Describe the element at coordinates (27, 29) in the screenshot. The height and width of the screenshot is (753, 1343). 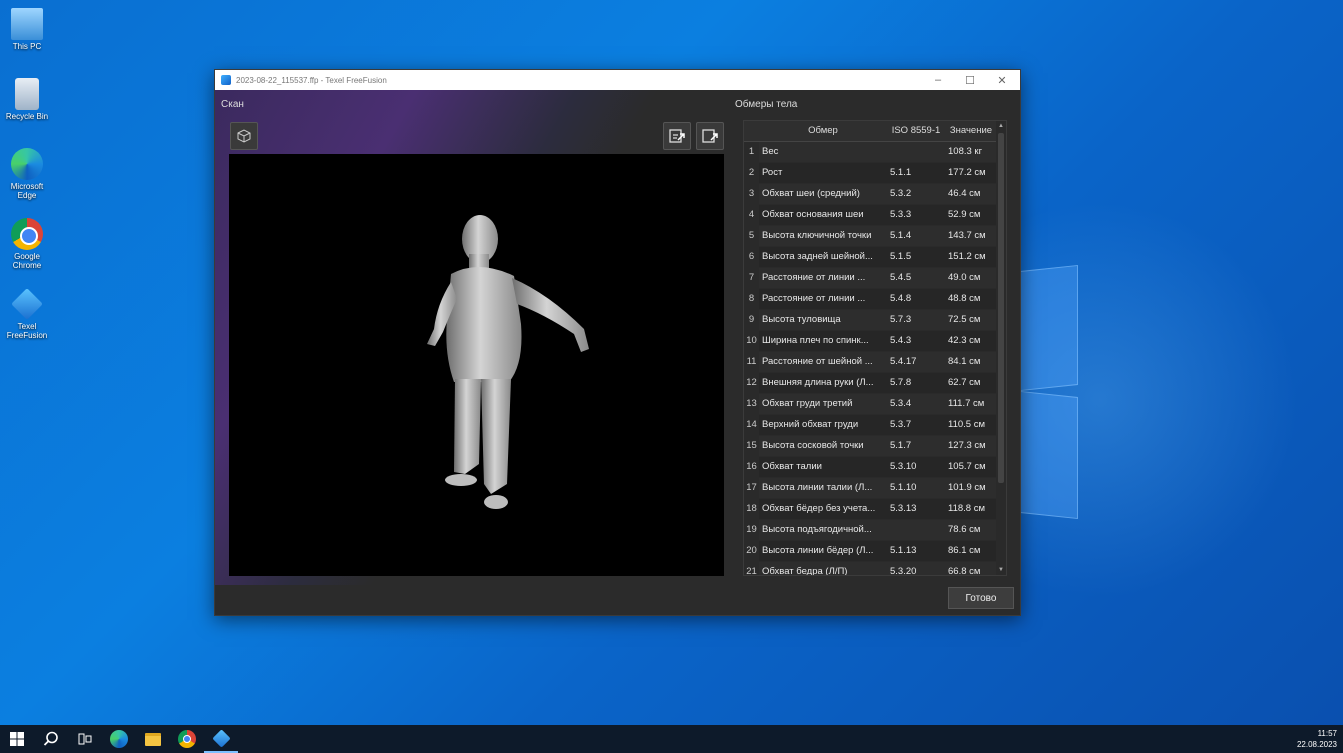
I see `desktop-icon-this-pc: This PC` at that location.